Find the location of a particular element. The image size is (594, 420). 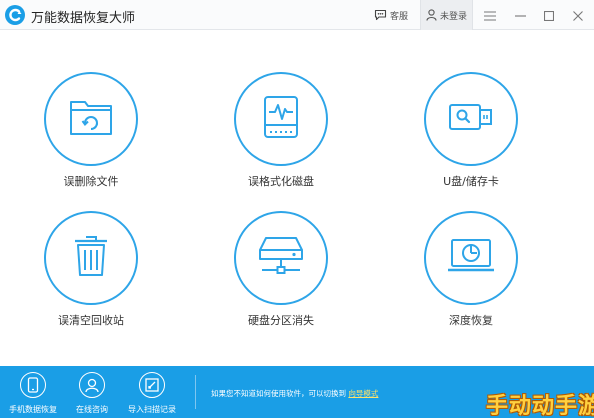

login-button: 未登录 is located at coordinates (446, 15).